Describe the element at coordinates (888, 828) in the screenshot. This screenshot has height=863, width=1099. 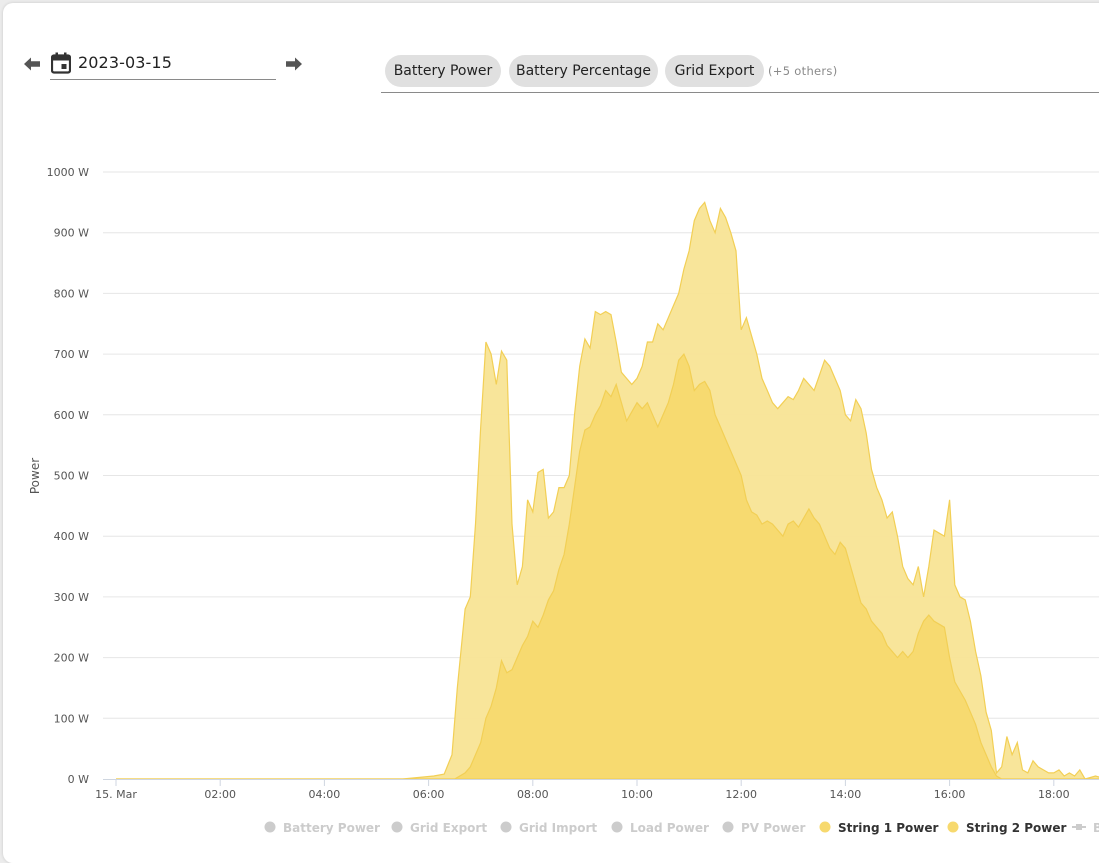
I see `legend-label: String 1 Power` at that location.